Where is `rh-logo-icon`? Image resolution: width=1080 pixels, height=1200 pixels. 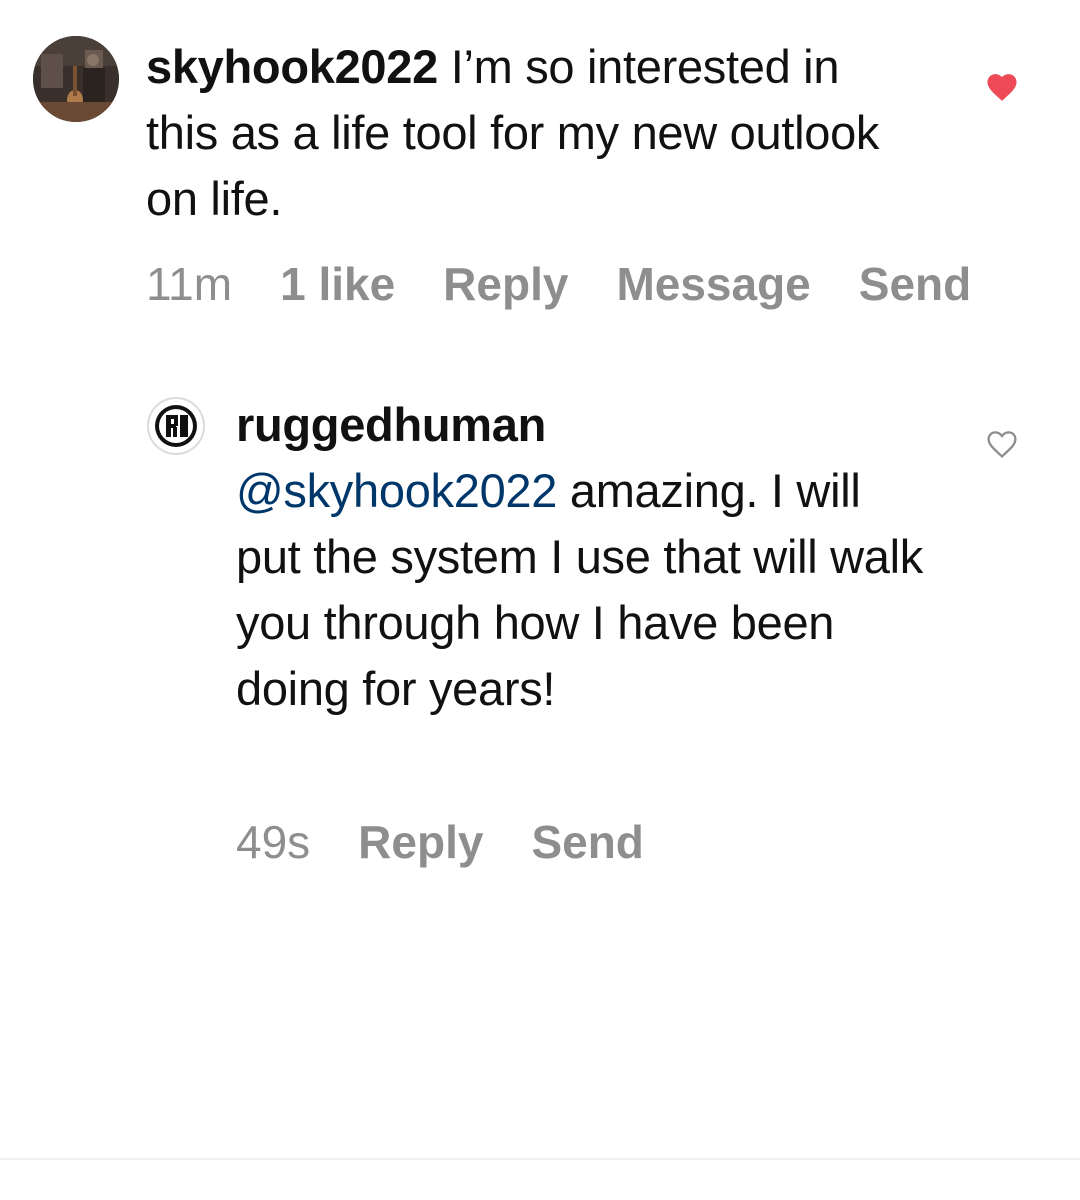 rh-logo-icon is located at coordinates (176, 426).